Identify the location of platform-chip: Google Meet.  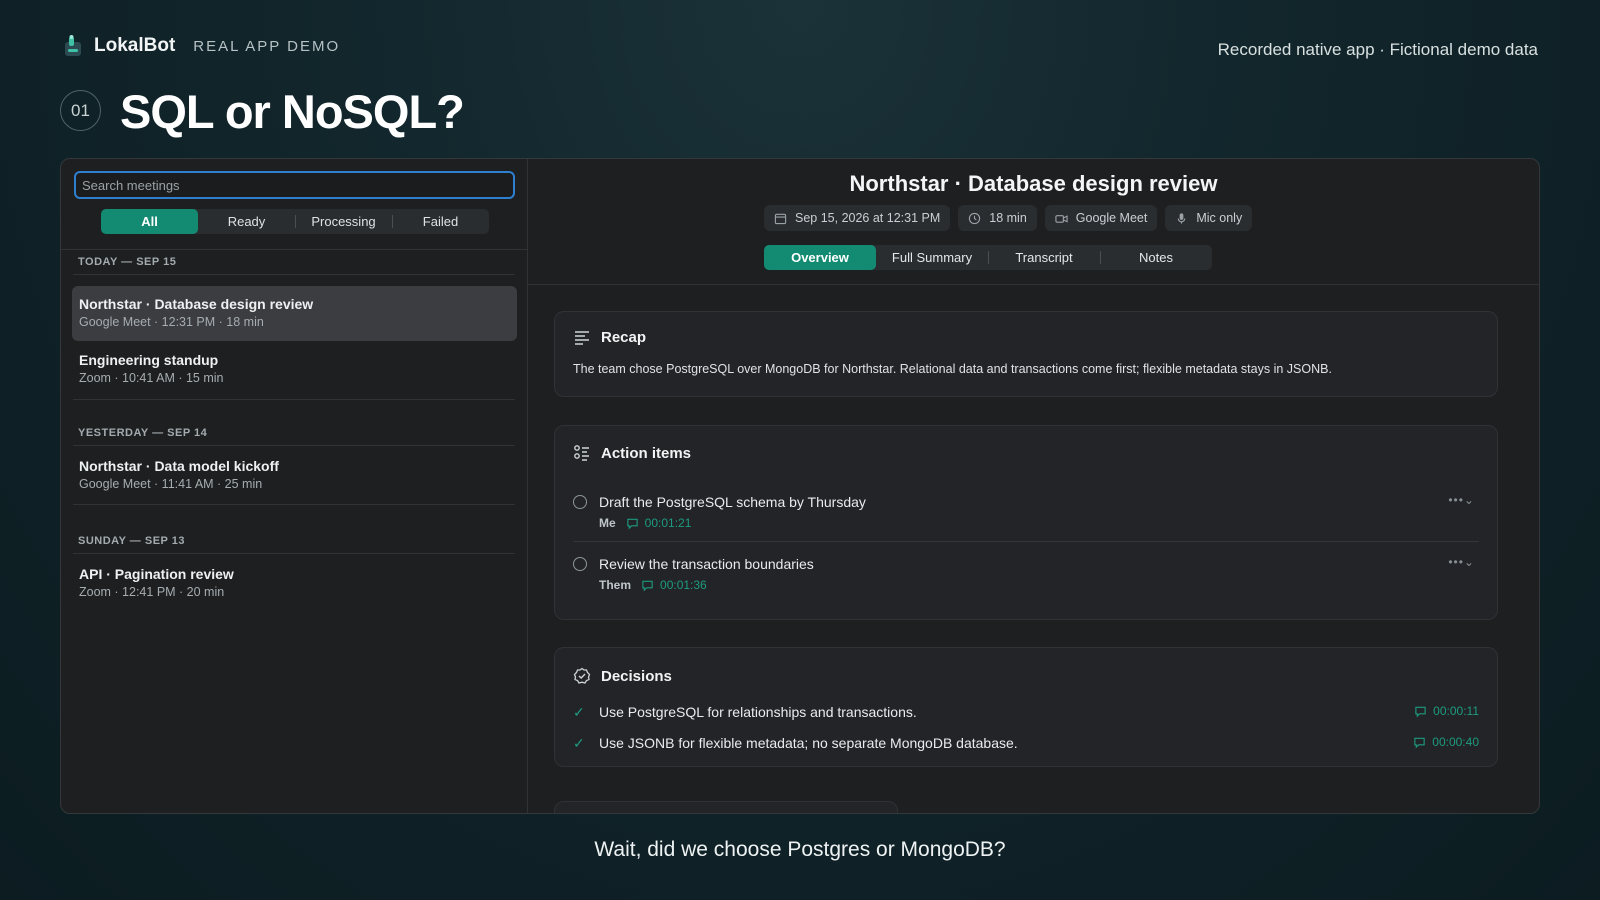
(1101, 218).